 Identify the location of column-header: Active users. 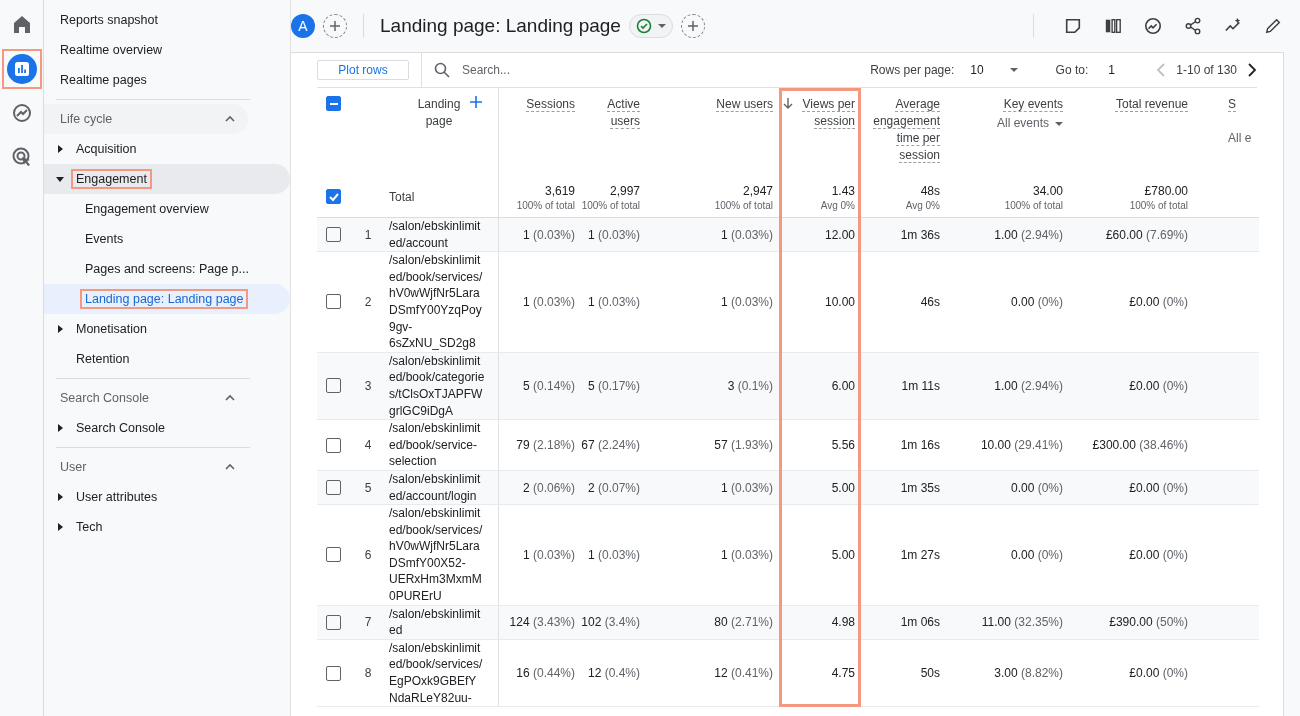
(613, 132).